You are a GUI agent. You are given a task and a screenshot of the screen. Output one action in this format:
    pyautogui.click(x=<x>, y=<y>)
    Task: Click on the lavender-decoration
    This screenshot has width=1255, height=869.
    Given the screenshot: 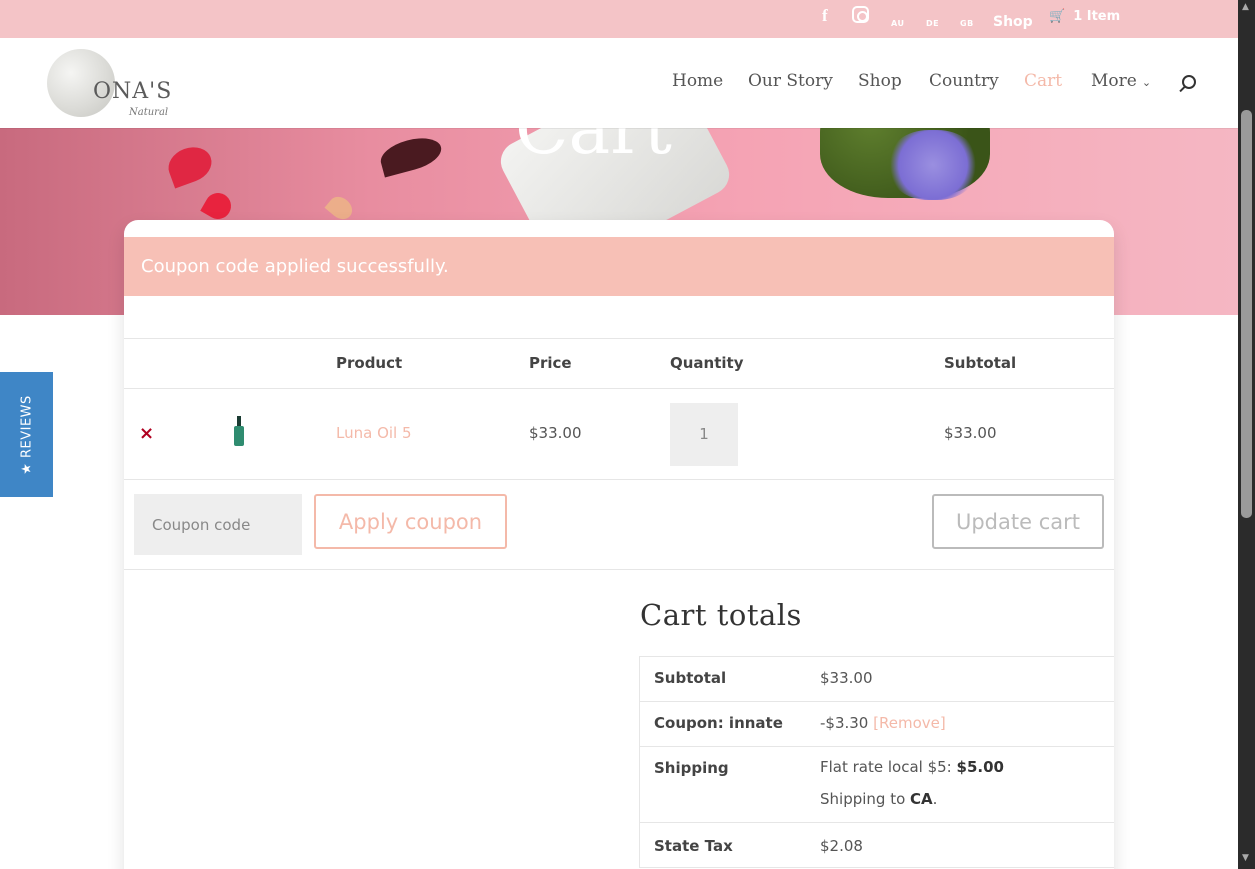 What is the action you would take?
    pyautogui.click(x=933, y=165)
    